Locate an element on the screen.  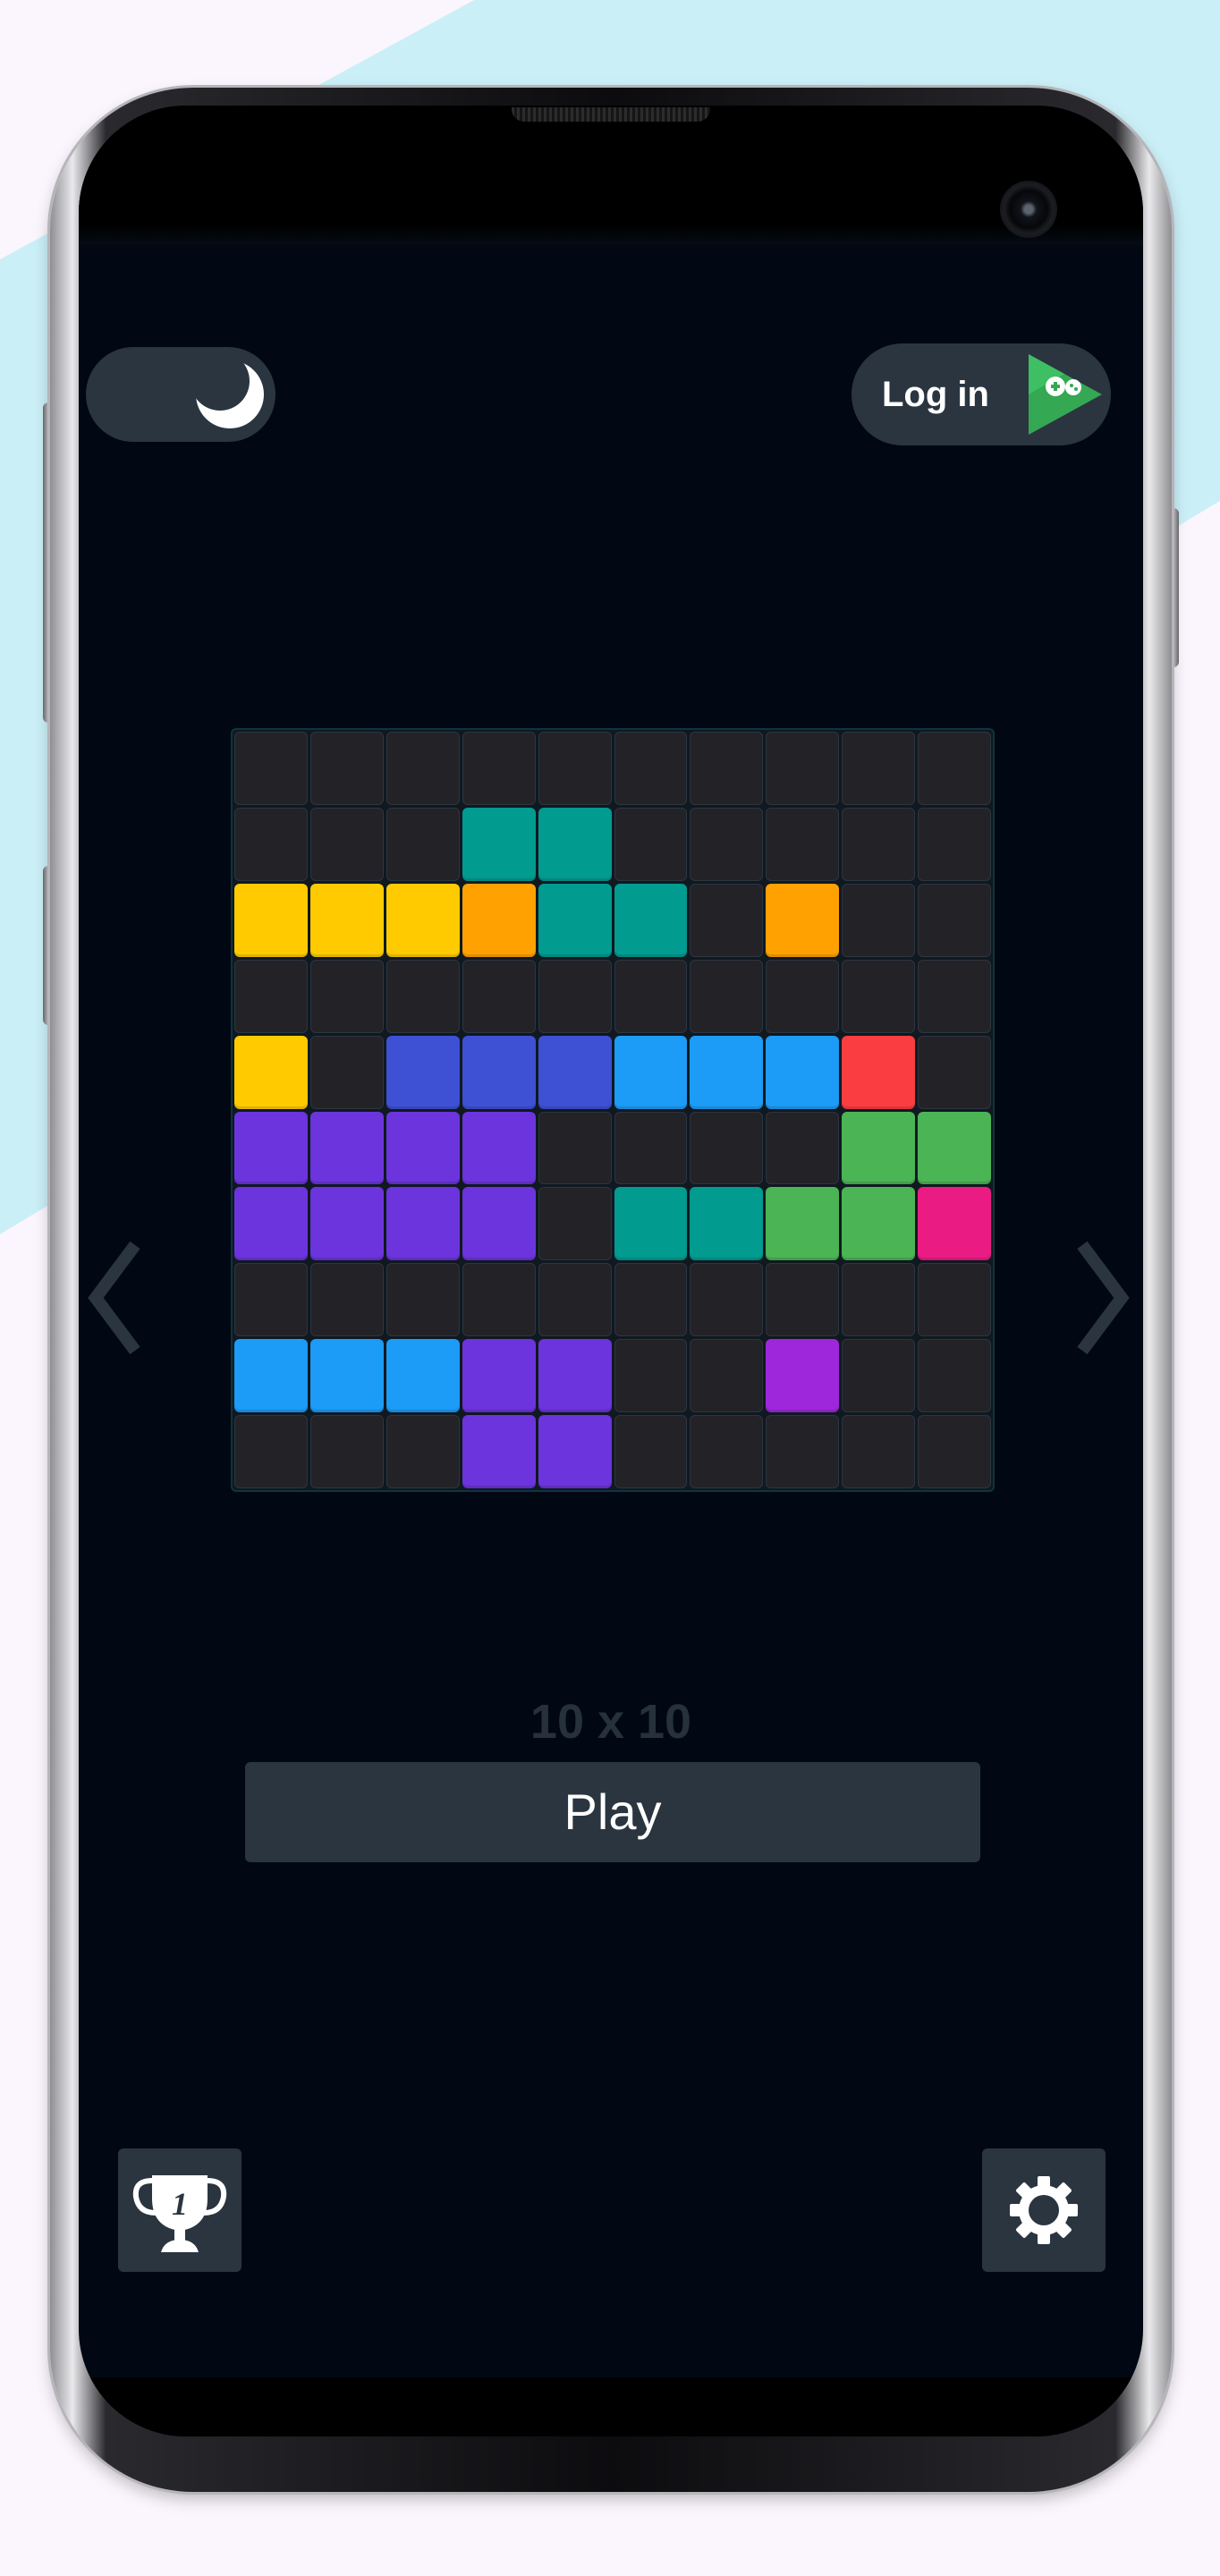
previous-board-button is located at coordinates (115, 1298).